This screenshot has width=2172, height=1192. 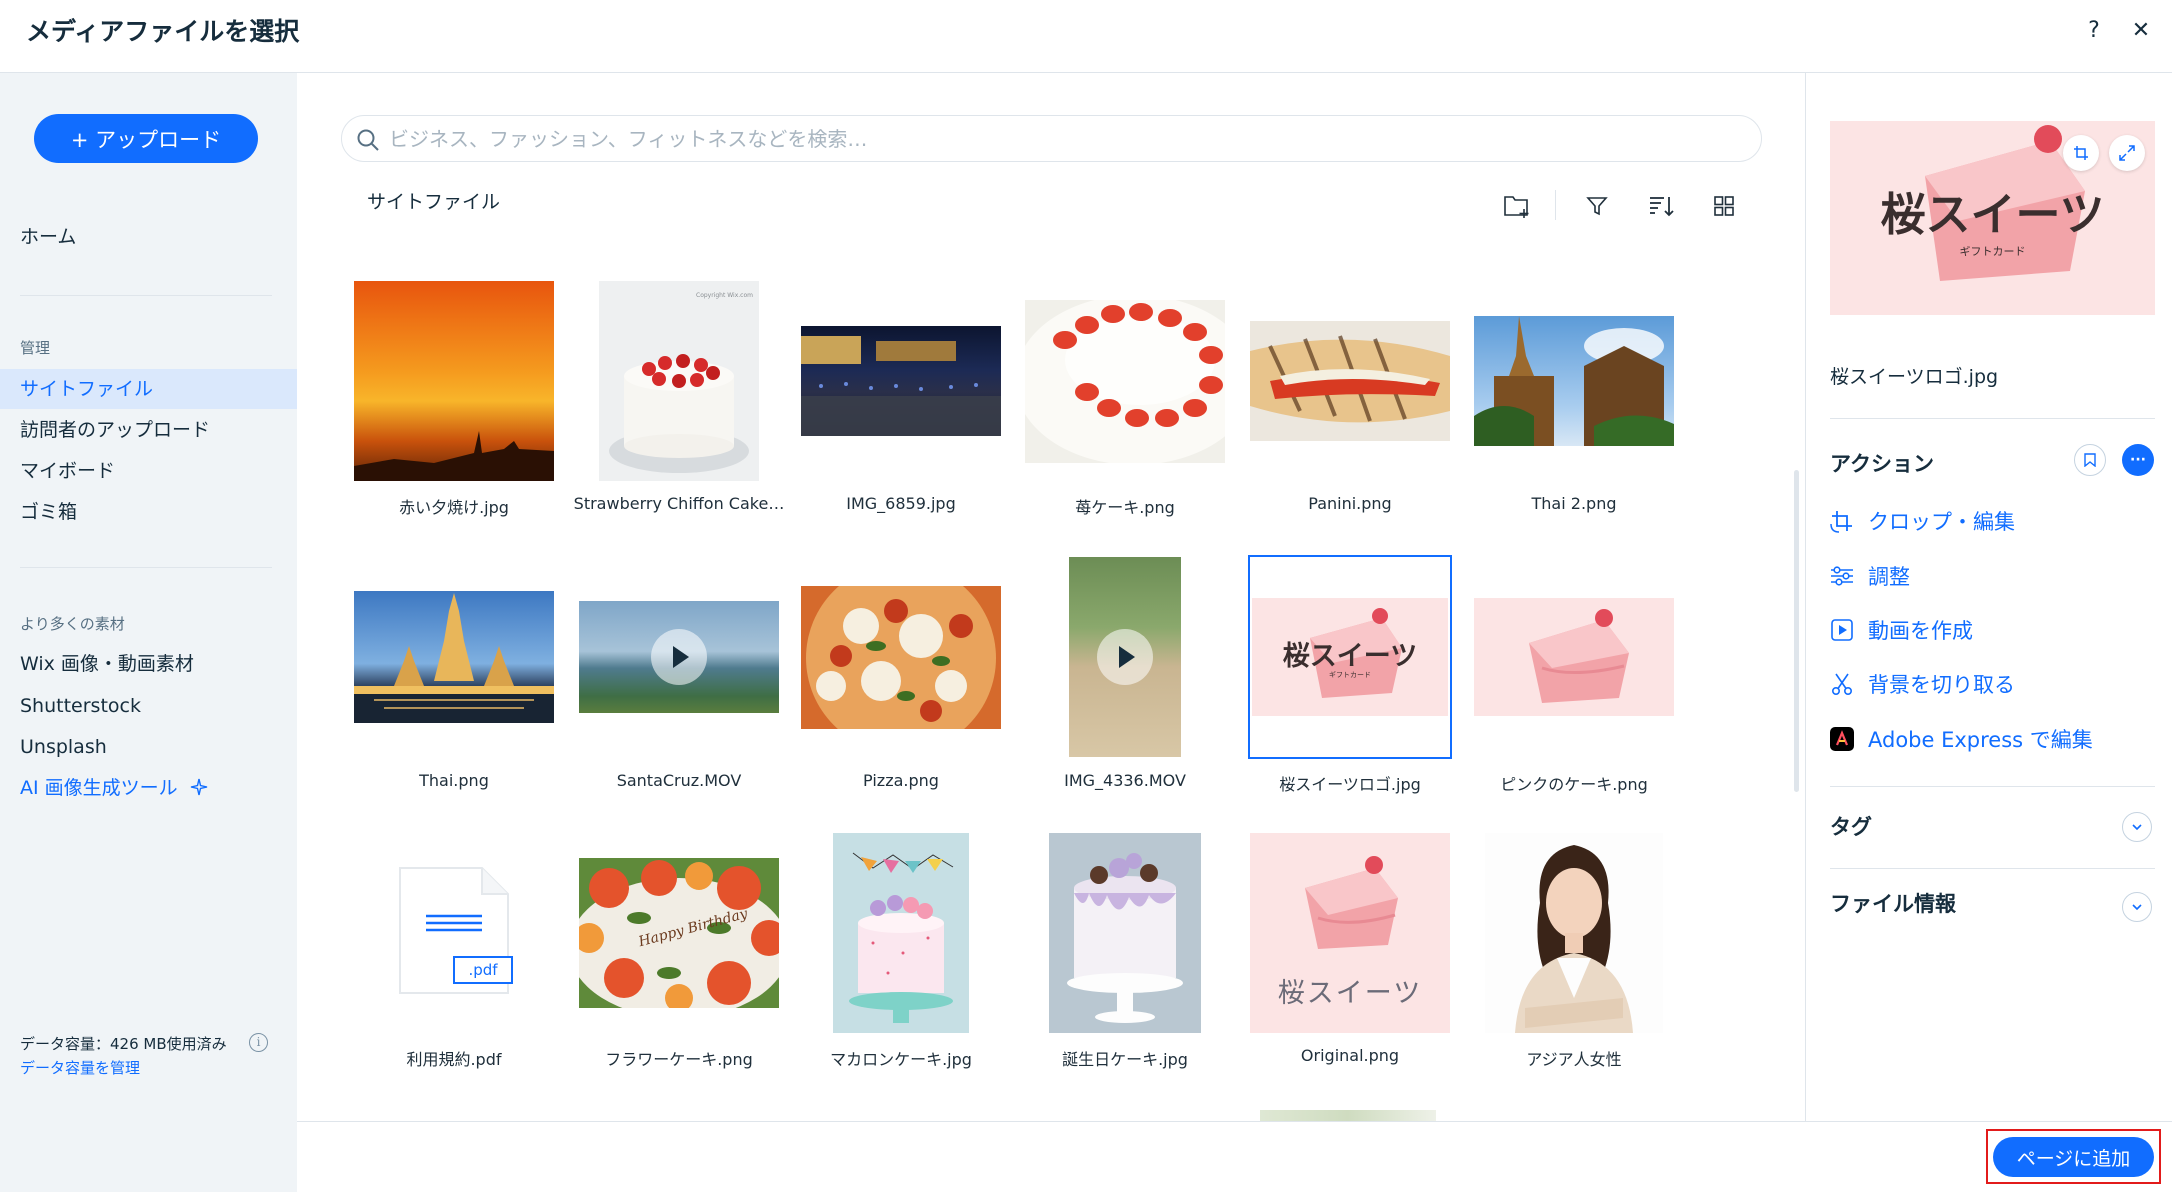 I want to click on add-folder-icon, so click(x=1516, y=207).